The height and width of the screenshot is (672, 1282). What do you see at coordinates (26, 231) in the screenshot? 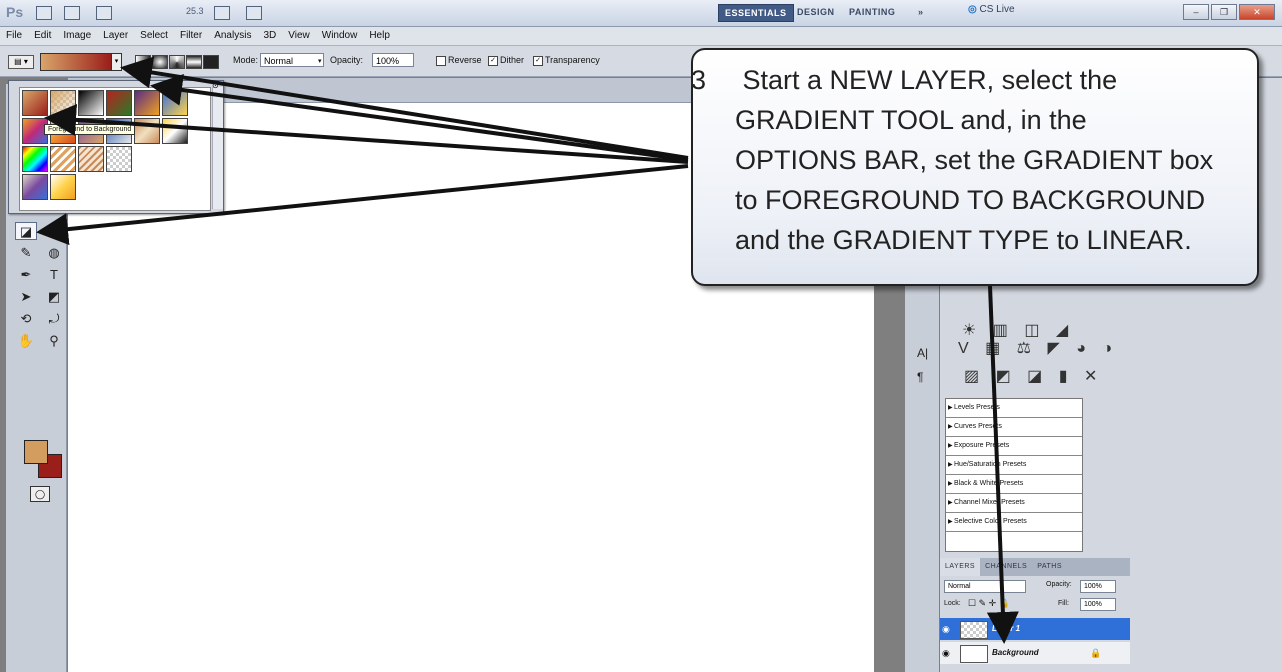
I see `gradient-tool-icon: ◪` at bounding box center [26, 231].